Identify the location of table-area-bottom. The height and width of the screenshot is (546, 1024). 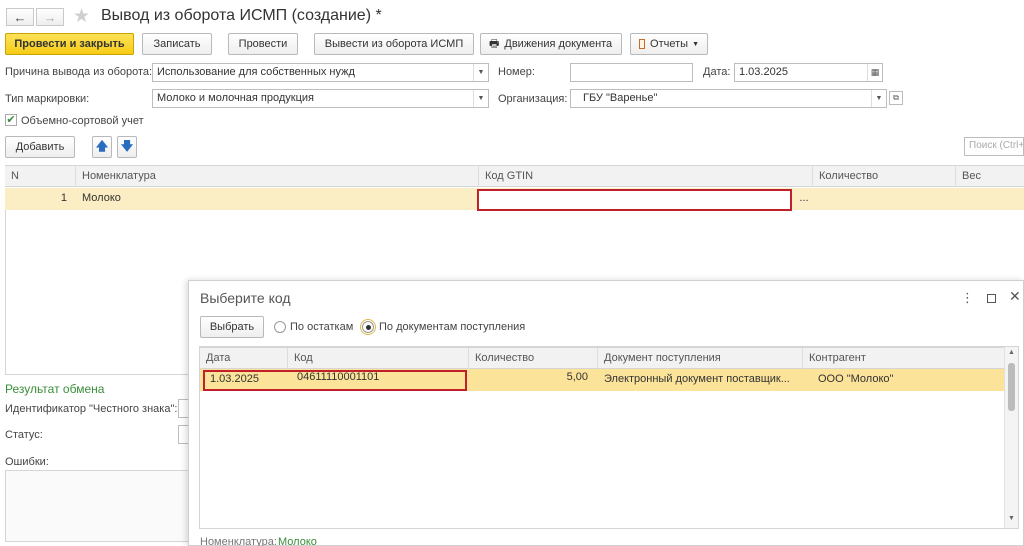
(96, 374).